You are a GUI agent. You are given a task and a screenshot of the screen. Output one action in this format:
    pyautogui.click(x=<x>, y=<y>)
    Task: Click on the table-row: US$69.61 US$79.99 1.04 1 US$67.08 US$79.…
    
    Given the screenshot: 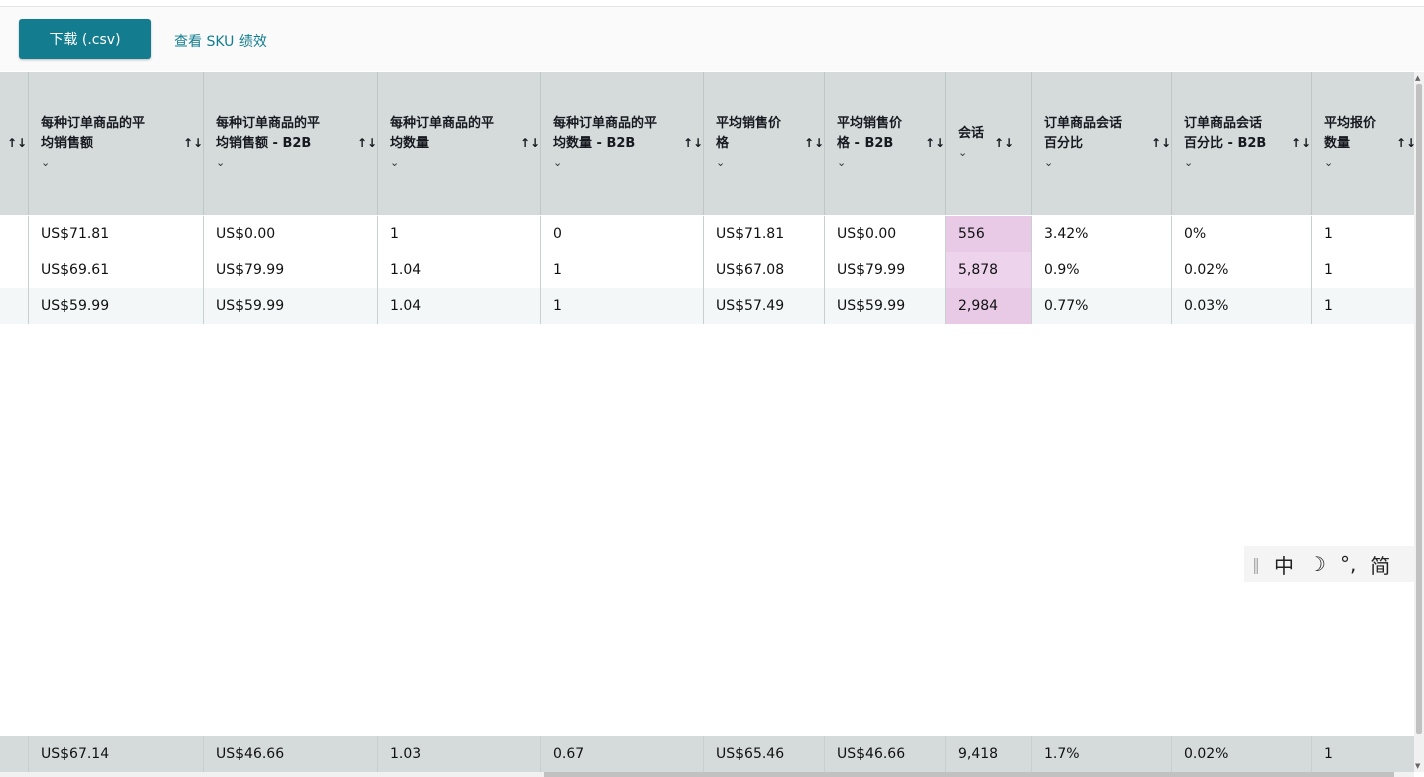 What is the action you would take?
    pyautogui.click(x=707, y=270)
    